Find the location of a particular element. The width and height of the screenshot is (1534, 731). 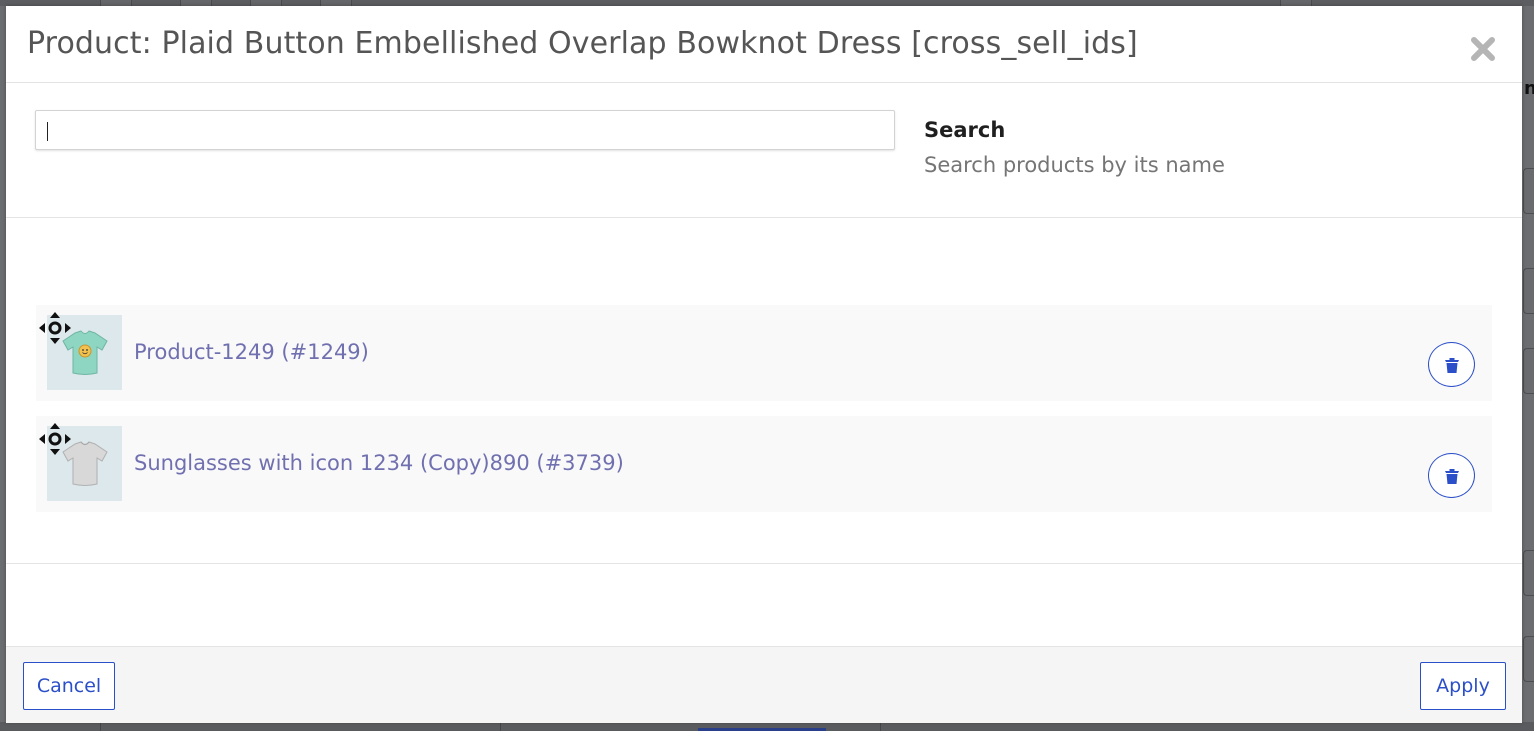

search-input is located at coordinates (465, 130).